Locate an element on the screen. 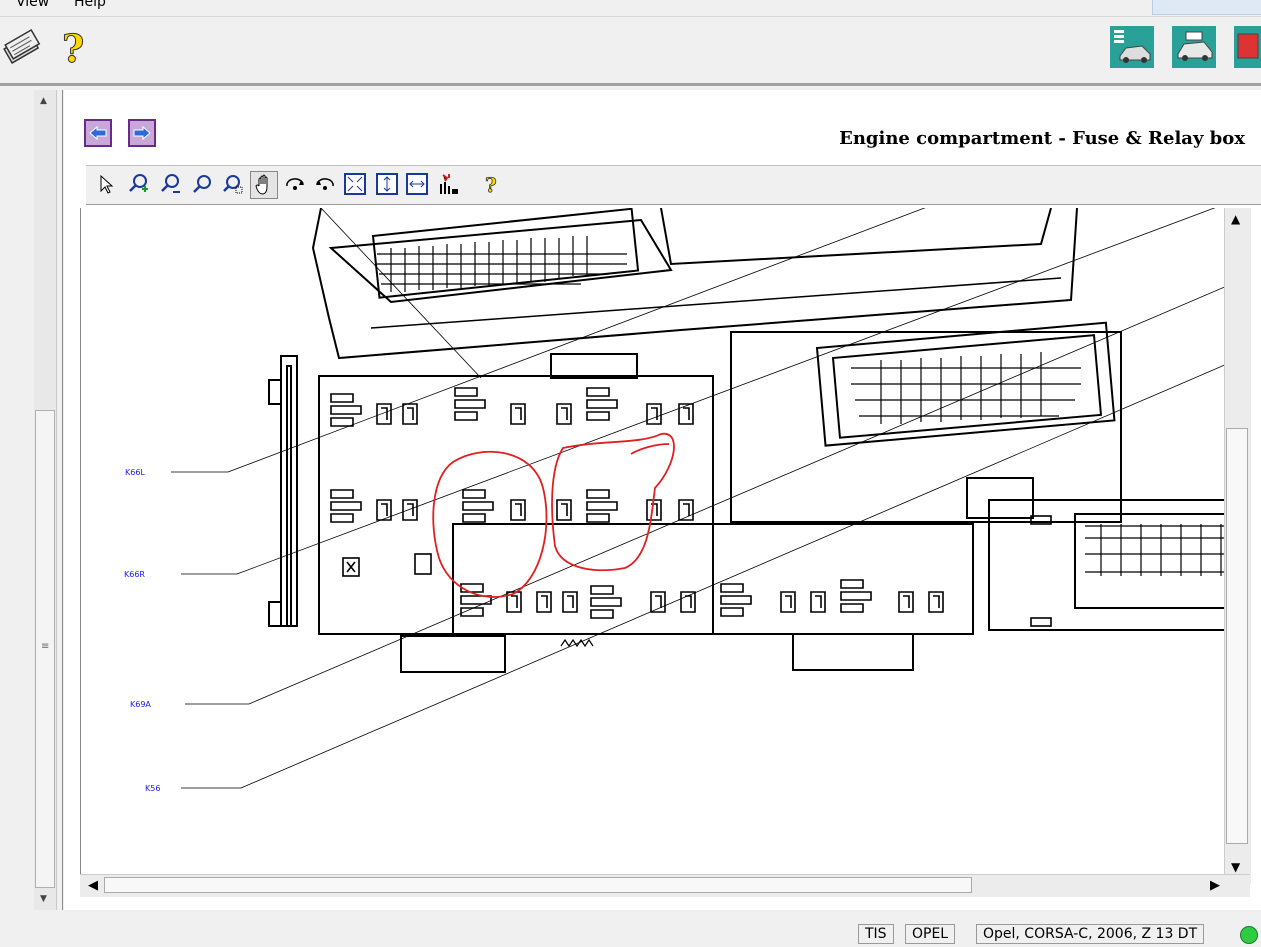  hotspot-icon is located at coordinates (449, 184).